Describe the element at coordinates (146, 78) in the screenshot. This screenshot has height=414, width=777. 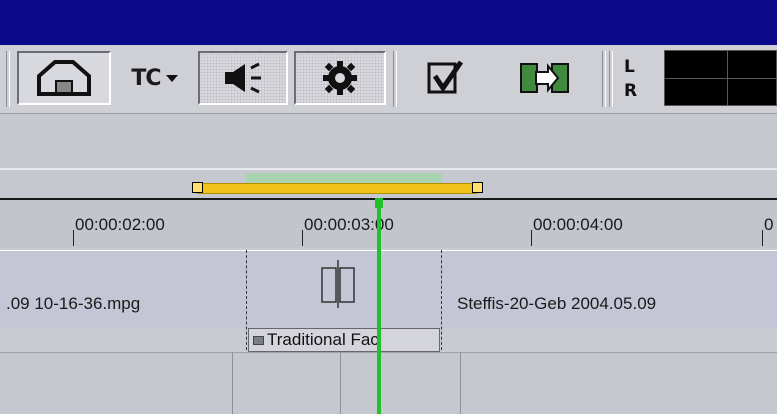
I see `timecode-label: TC` at that location.